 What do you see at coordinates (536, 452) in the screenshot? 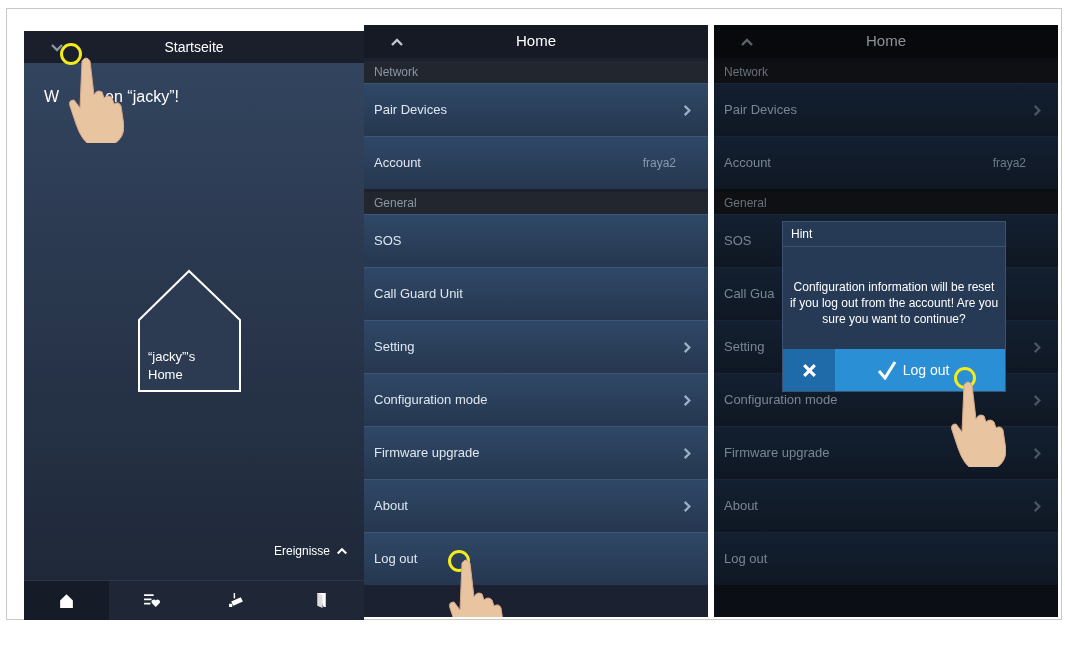
I see `menu-row: Firmware upgrade` at bounding box center [536, 452].